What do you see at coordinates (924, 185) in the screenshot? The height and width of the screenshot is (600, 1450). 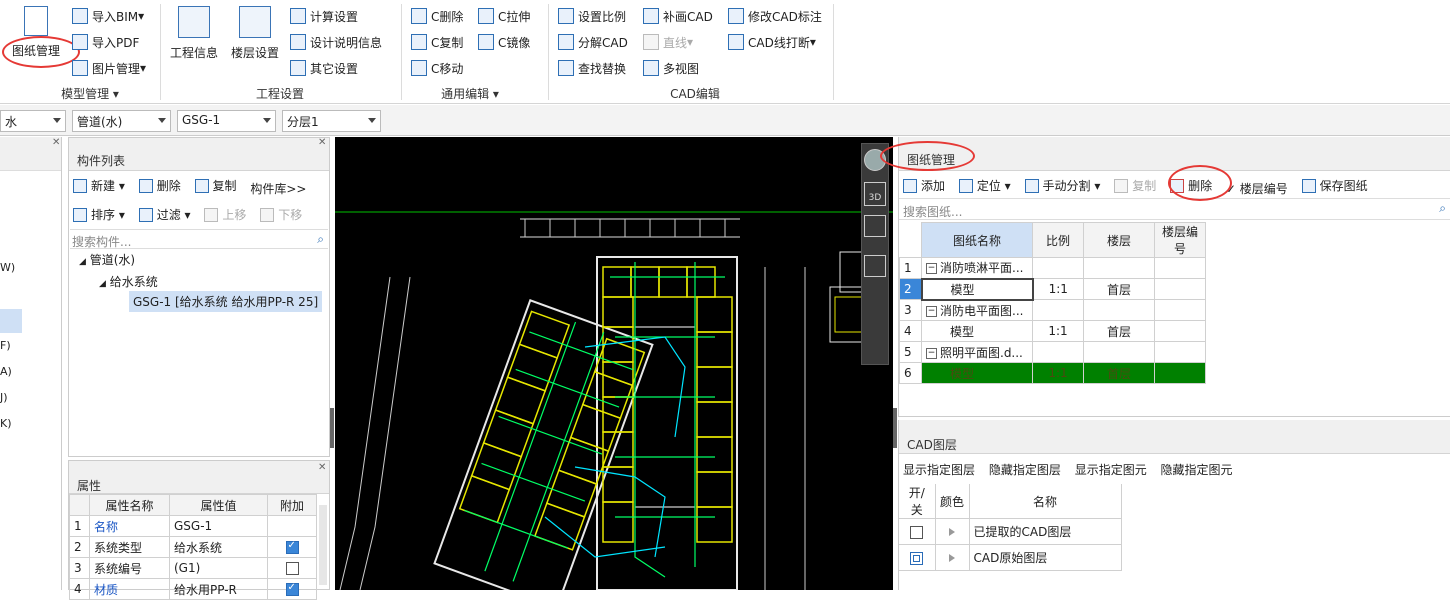 I see `add-button: 添加` at bounding box center [924, 185].